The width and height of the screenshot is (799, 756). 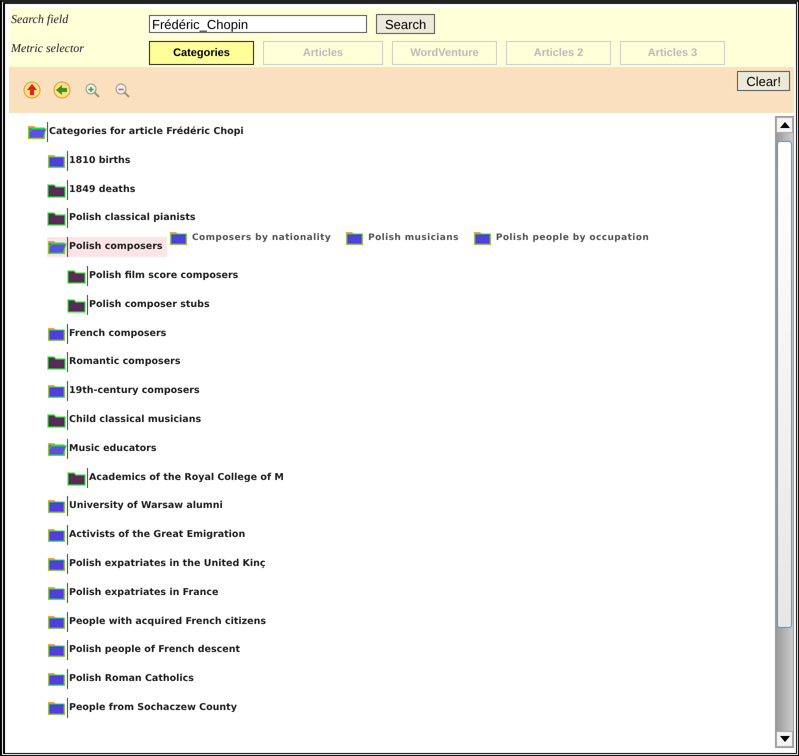 What do you see at coordinates (122, 90) in the screenshot?
I see `zoom-out-icon` at bounding box center [122, 90].